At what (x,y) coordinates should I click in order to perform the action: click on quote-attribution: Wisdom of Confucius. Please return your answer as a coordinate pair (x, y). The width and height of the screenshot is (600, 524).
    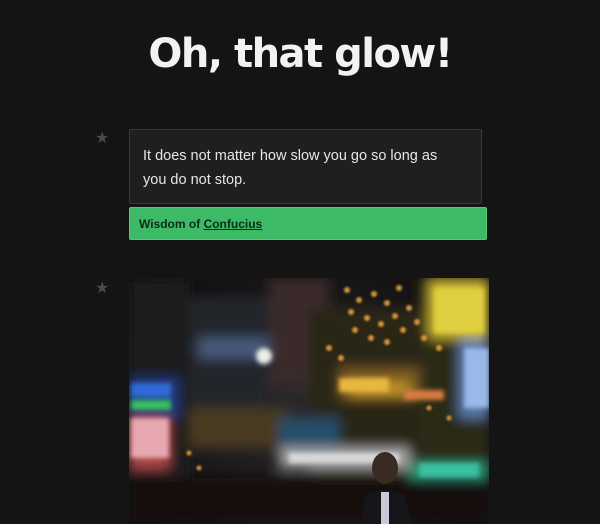
    Looking at the image, I should click on (308, 223).